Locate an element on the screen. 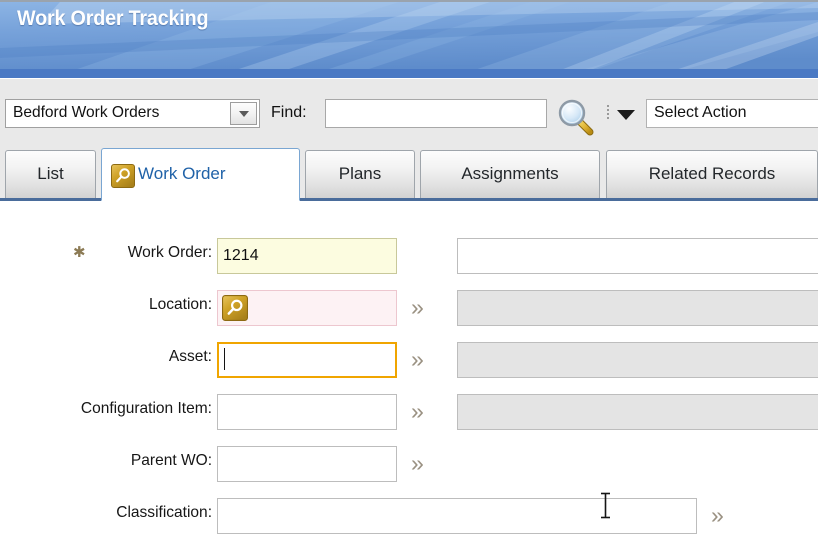  saved-query-dropdown-button is located at coordinates (243, 113).